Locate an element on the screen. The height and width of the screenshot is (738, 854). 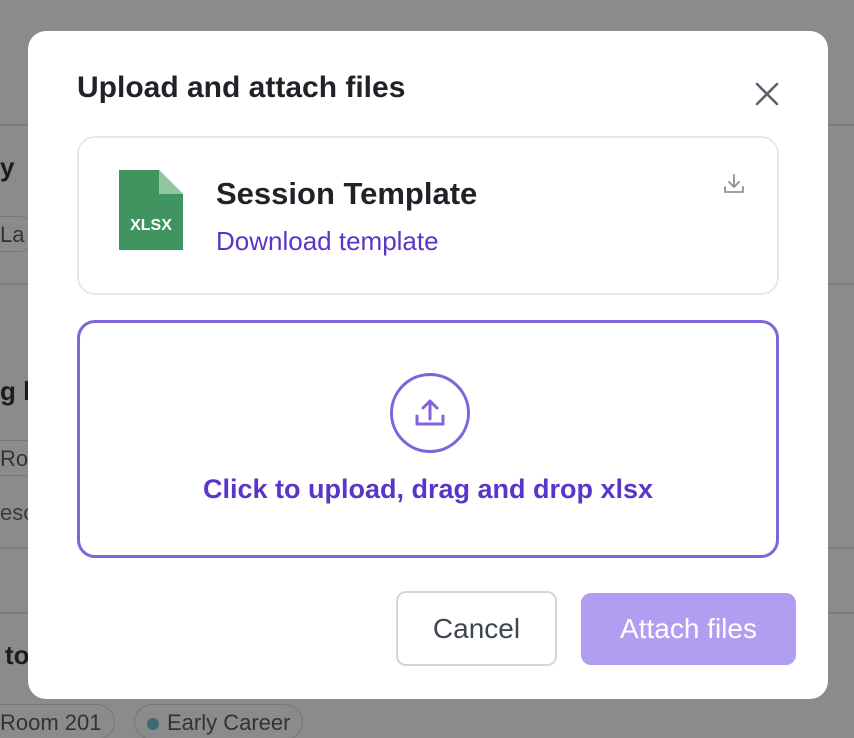
modal-title: Upload and attach files is located at coordinates (241, 87).